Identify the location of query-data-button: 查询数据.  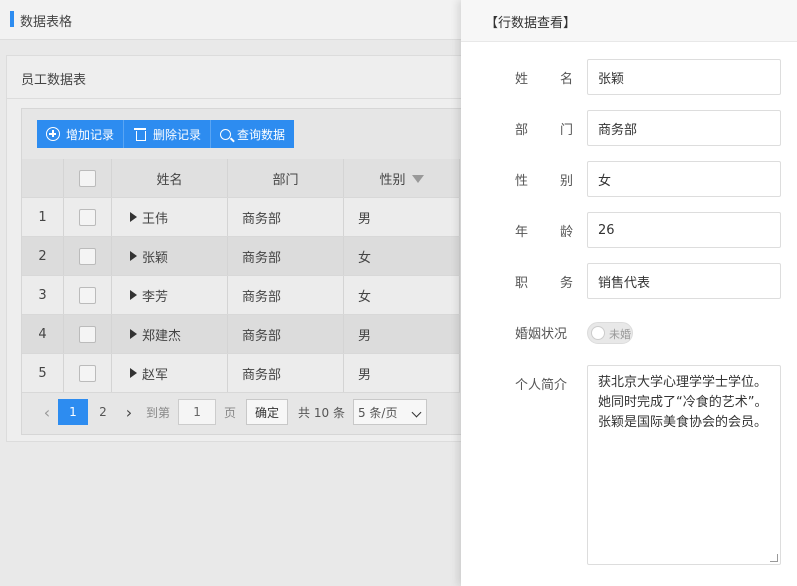
(253, 134).